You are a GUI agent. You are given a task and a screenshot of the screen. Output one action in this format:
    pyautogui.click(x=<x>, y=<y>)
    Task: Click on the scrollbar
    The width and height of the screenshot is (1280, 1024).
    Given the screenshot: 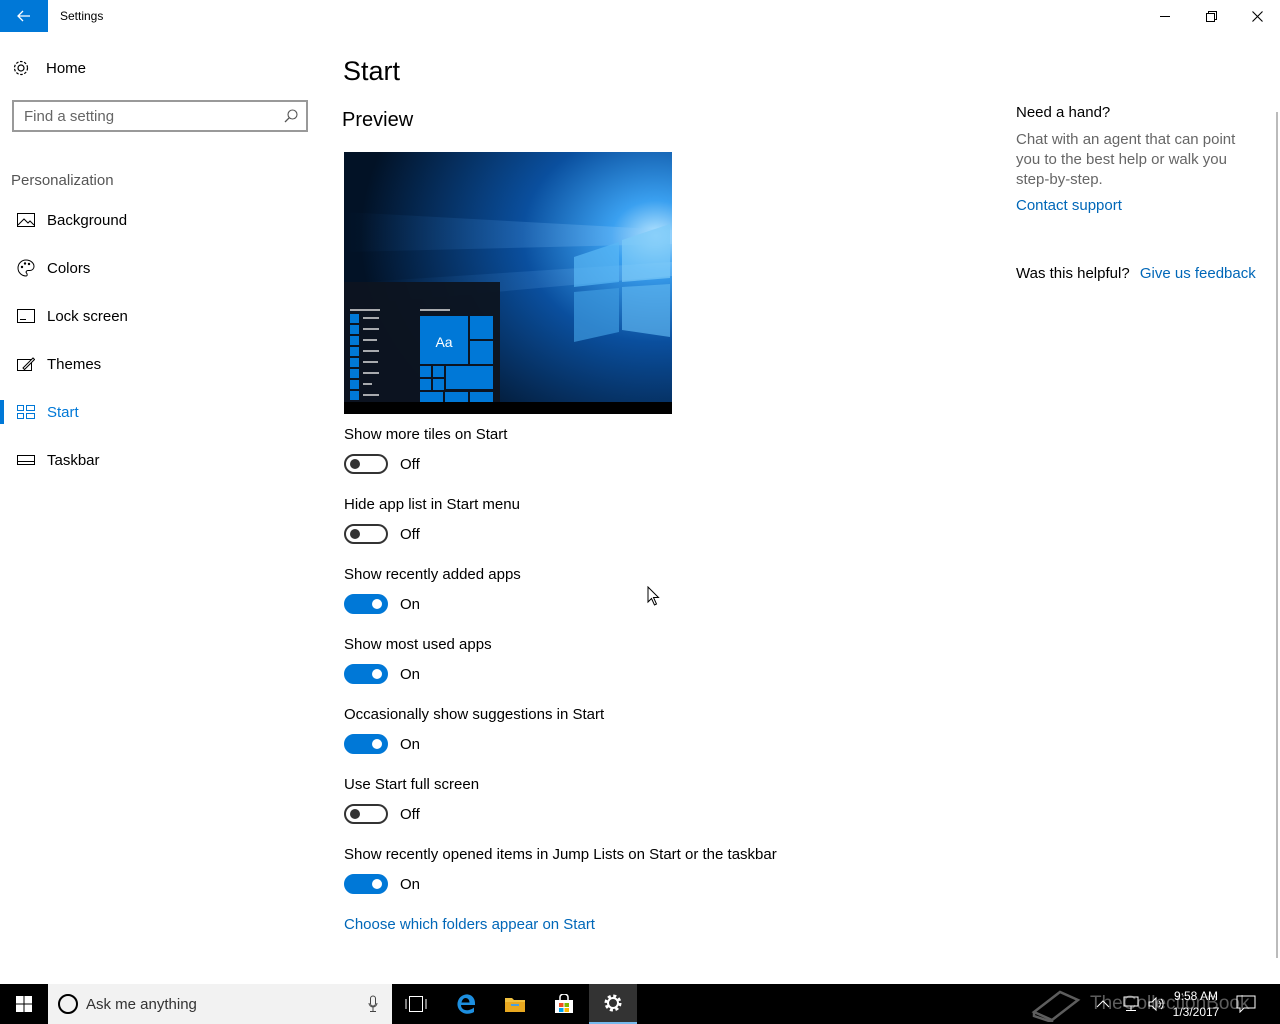 What is the action you would take?
    pyautogui.click(x=1277, y=535)
    